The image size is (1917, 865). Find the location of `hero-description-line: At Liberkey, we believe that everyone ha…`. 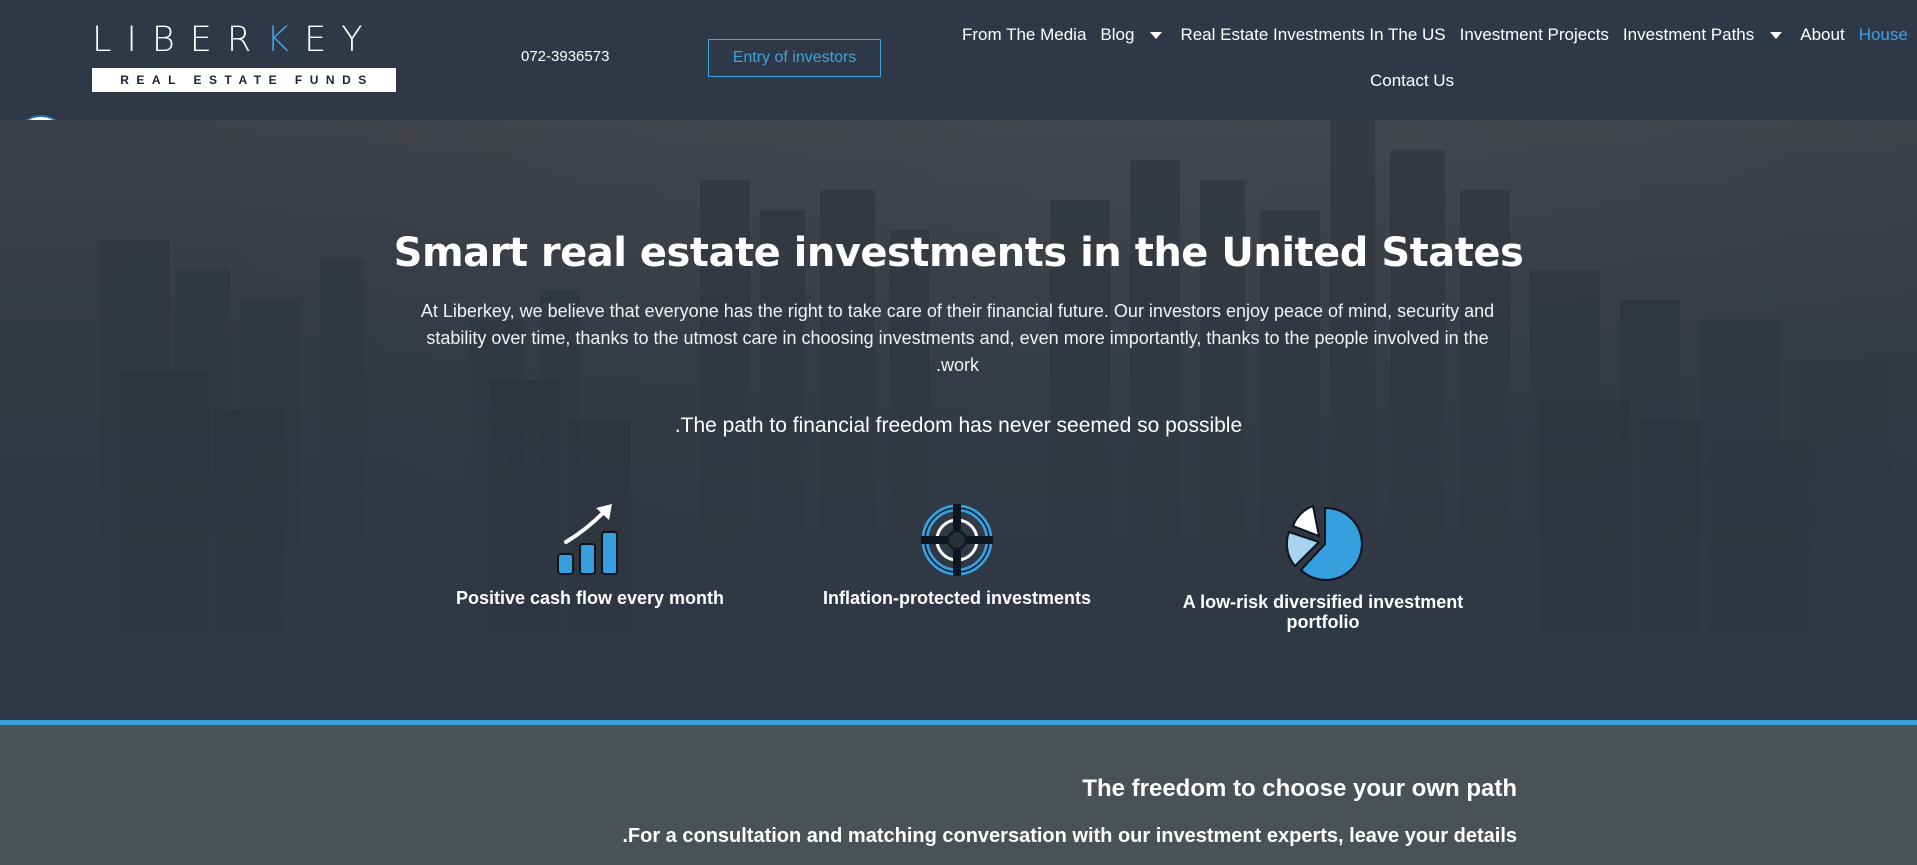

hero-description-line: At Liberkey, we believe that everyone ha… is located at coordinates (957, 311).